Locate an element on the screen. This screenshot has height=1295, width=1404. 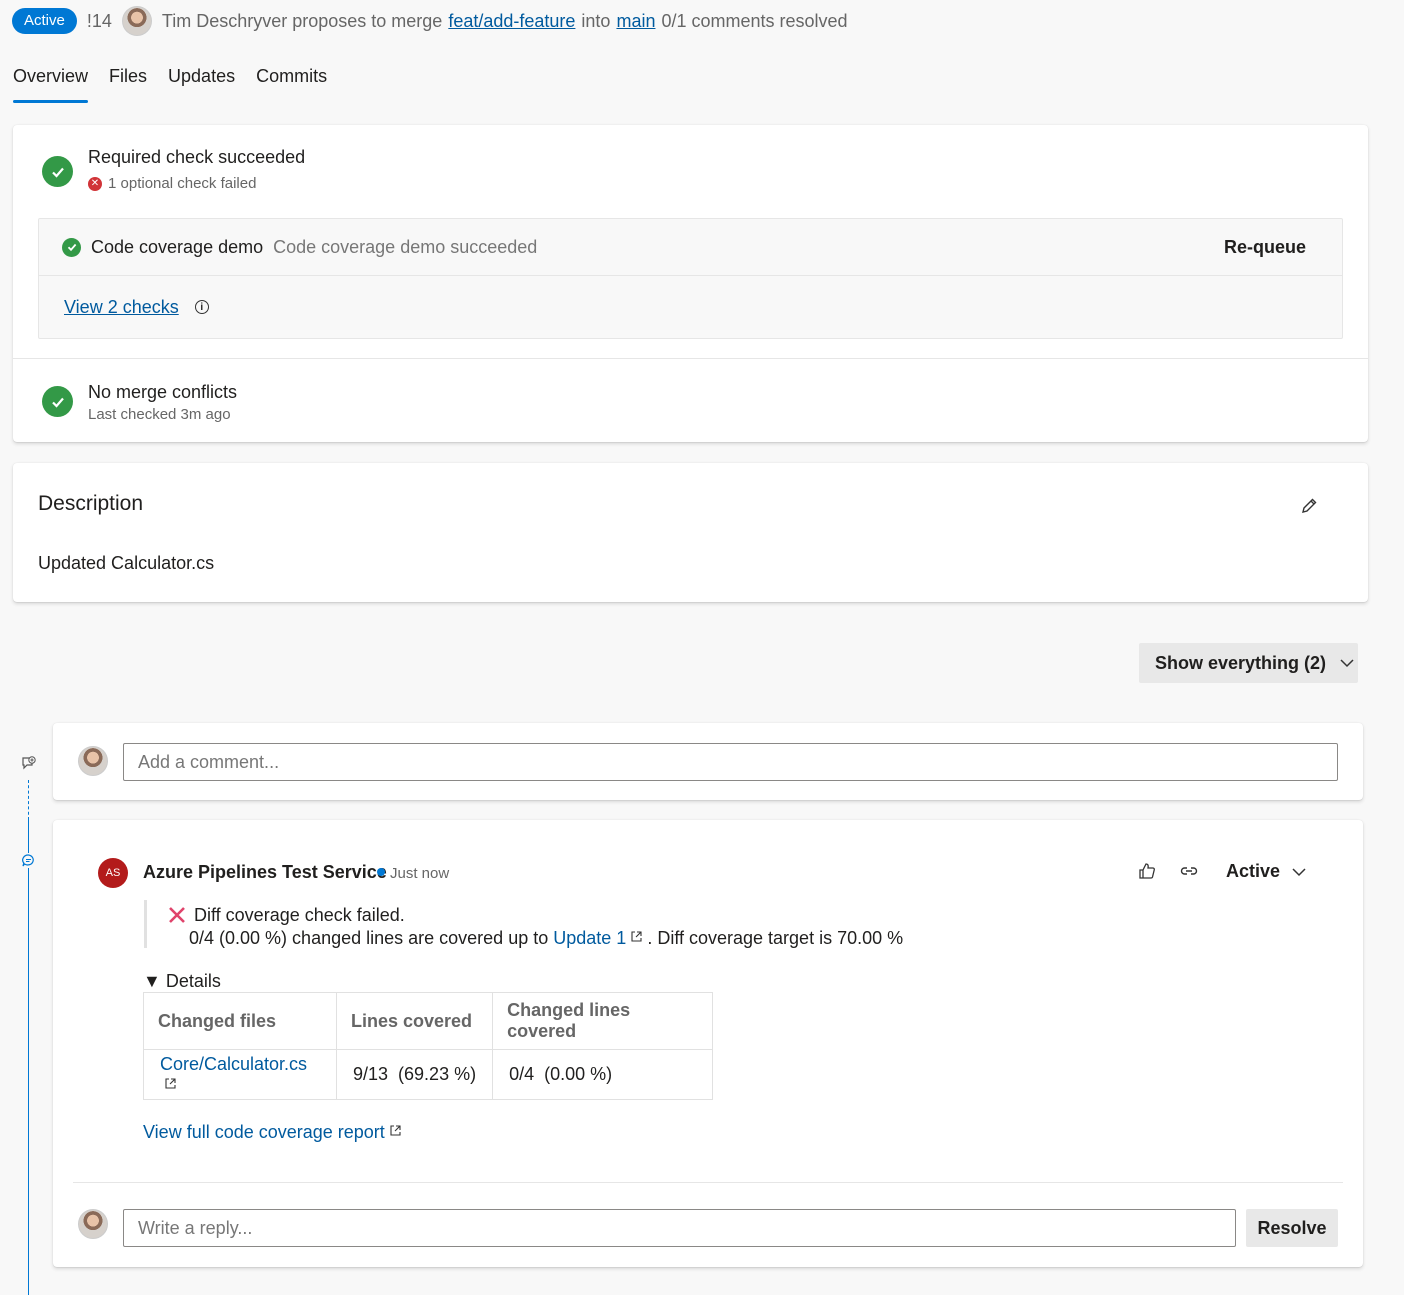
target-branch-link: main is located at coordinates (635, 21).